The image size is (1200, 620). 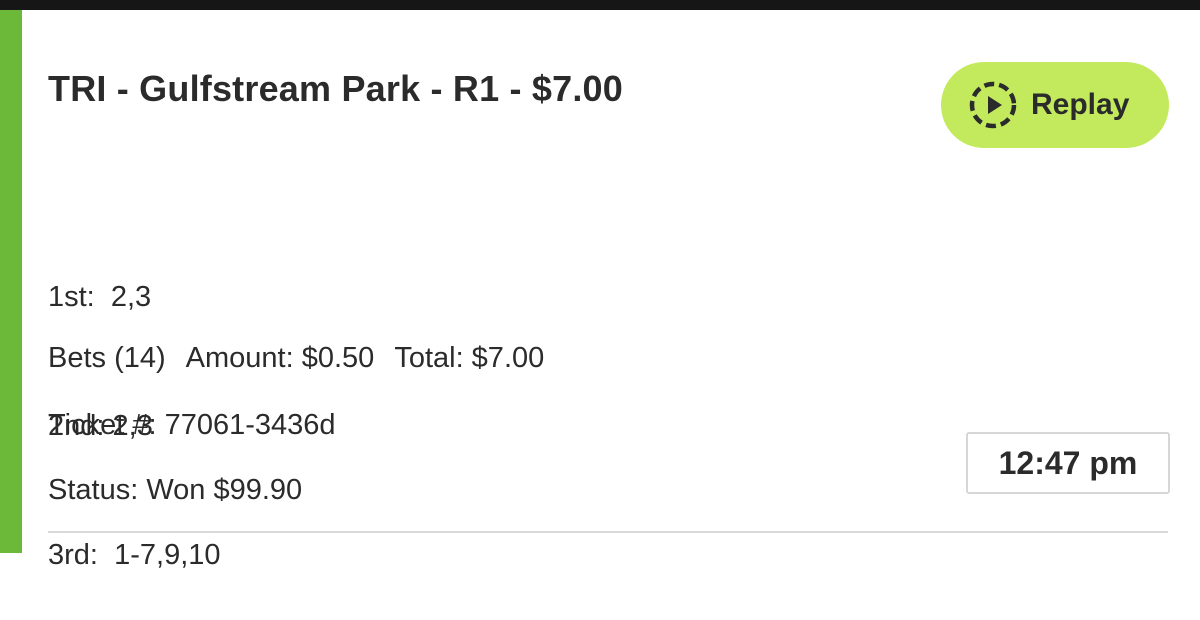 I want to click on selection-horses: 2,3, so click(x=131, y=297).